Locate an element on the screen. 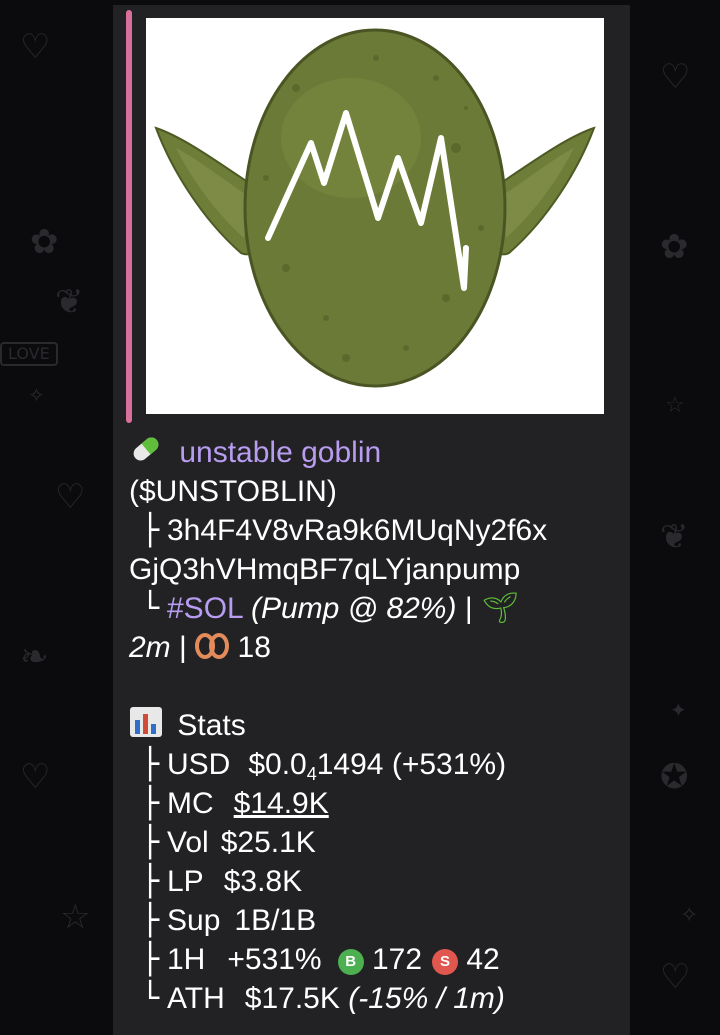 This screenshot has width=720, height=1035. stat-lp: ├ LP $3.8K is located at coordinates (379, 881).